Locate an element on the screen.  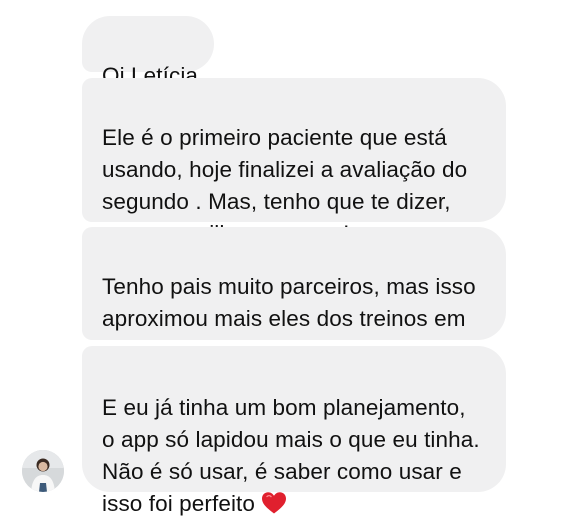
person-avatar-icon is located at coordinates (43, 471).